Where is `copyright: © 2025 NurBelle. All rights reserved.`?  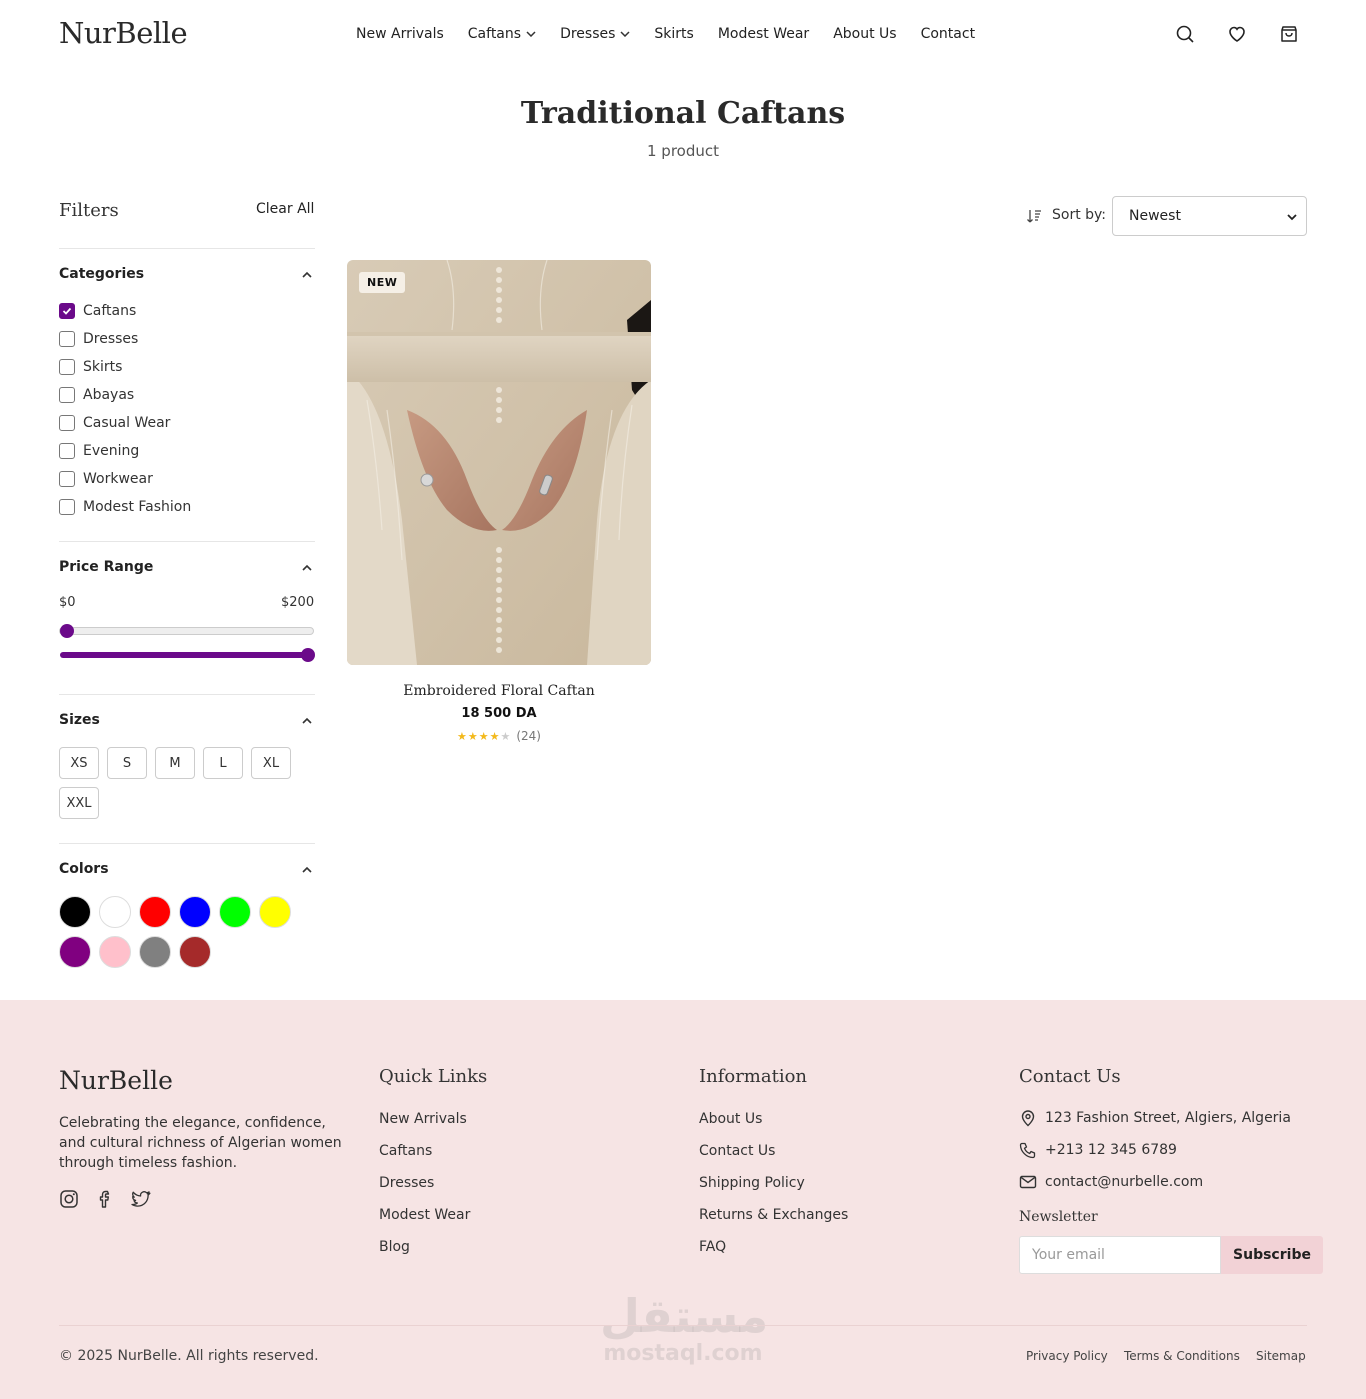 copyright: © 2025 NurBelle. All rights reserved. is located at coordinates (189, 1356).